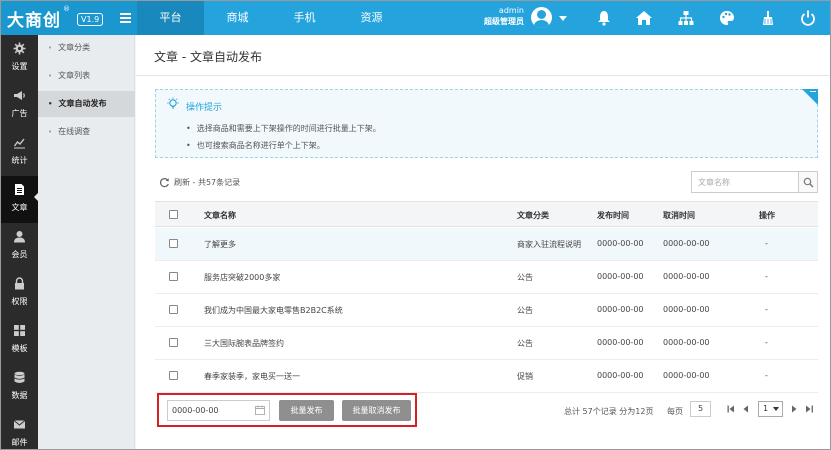  I want to click on sidebar-item-permissions: 权限, so click(19, 293).